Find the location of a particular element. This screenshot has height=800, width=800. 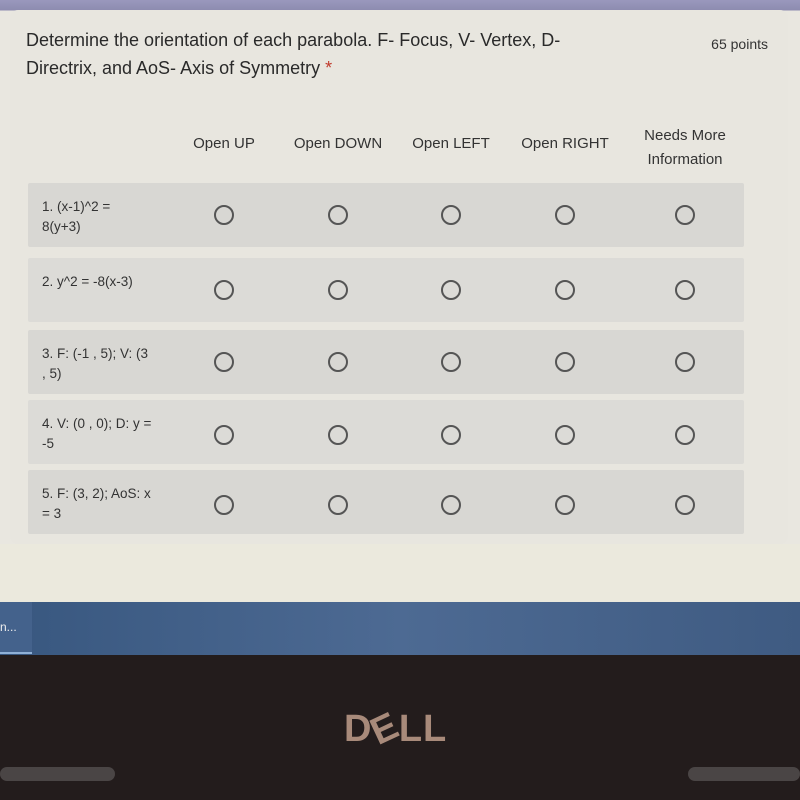

grid-row: 1. (x-1)^2 = 8(y+3) is located at coordinates (386, 215).